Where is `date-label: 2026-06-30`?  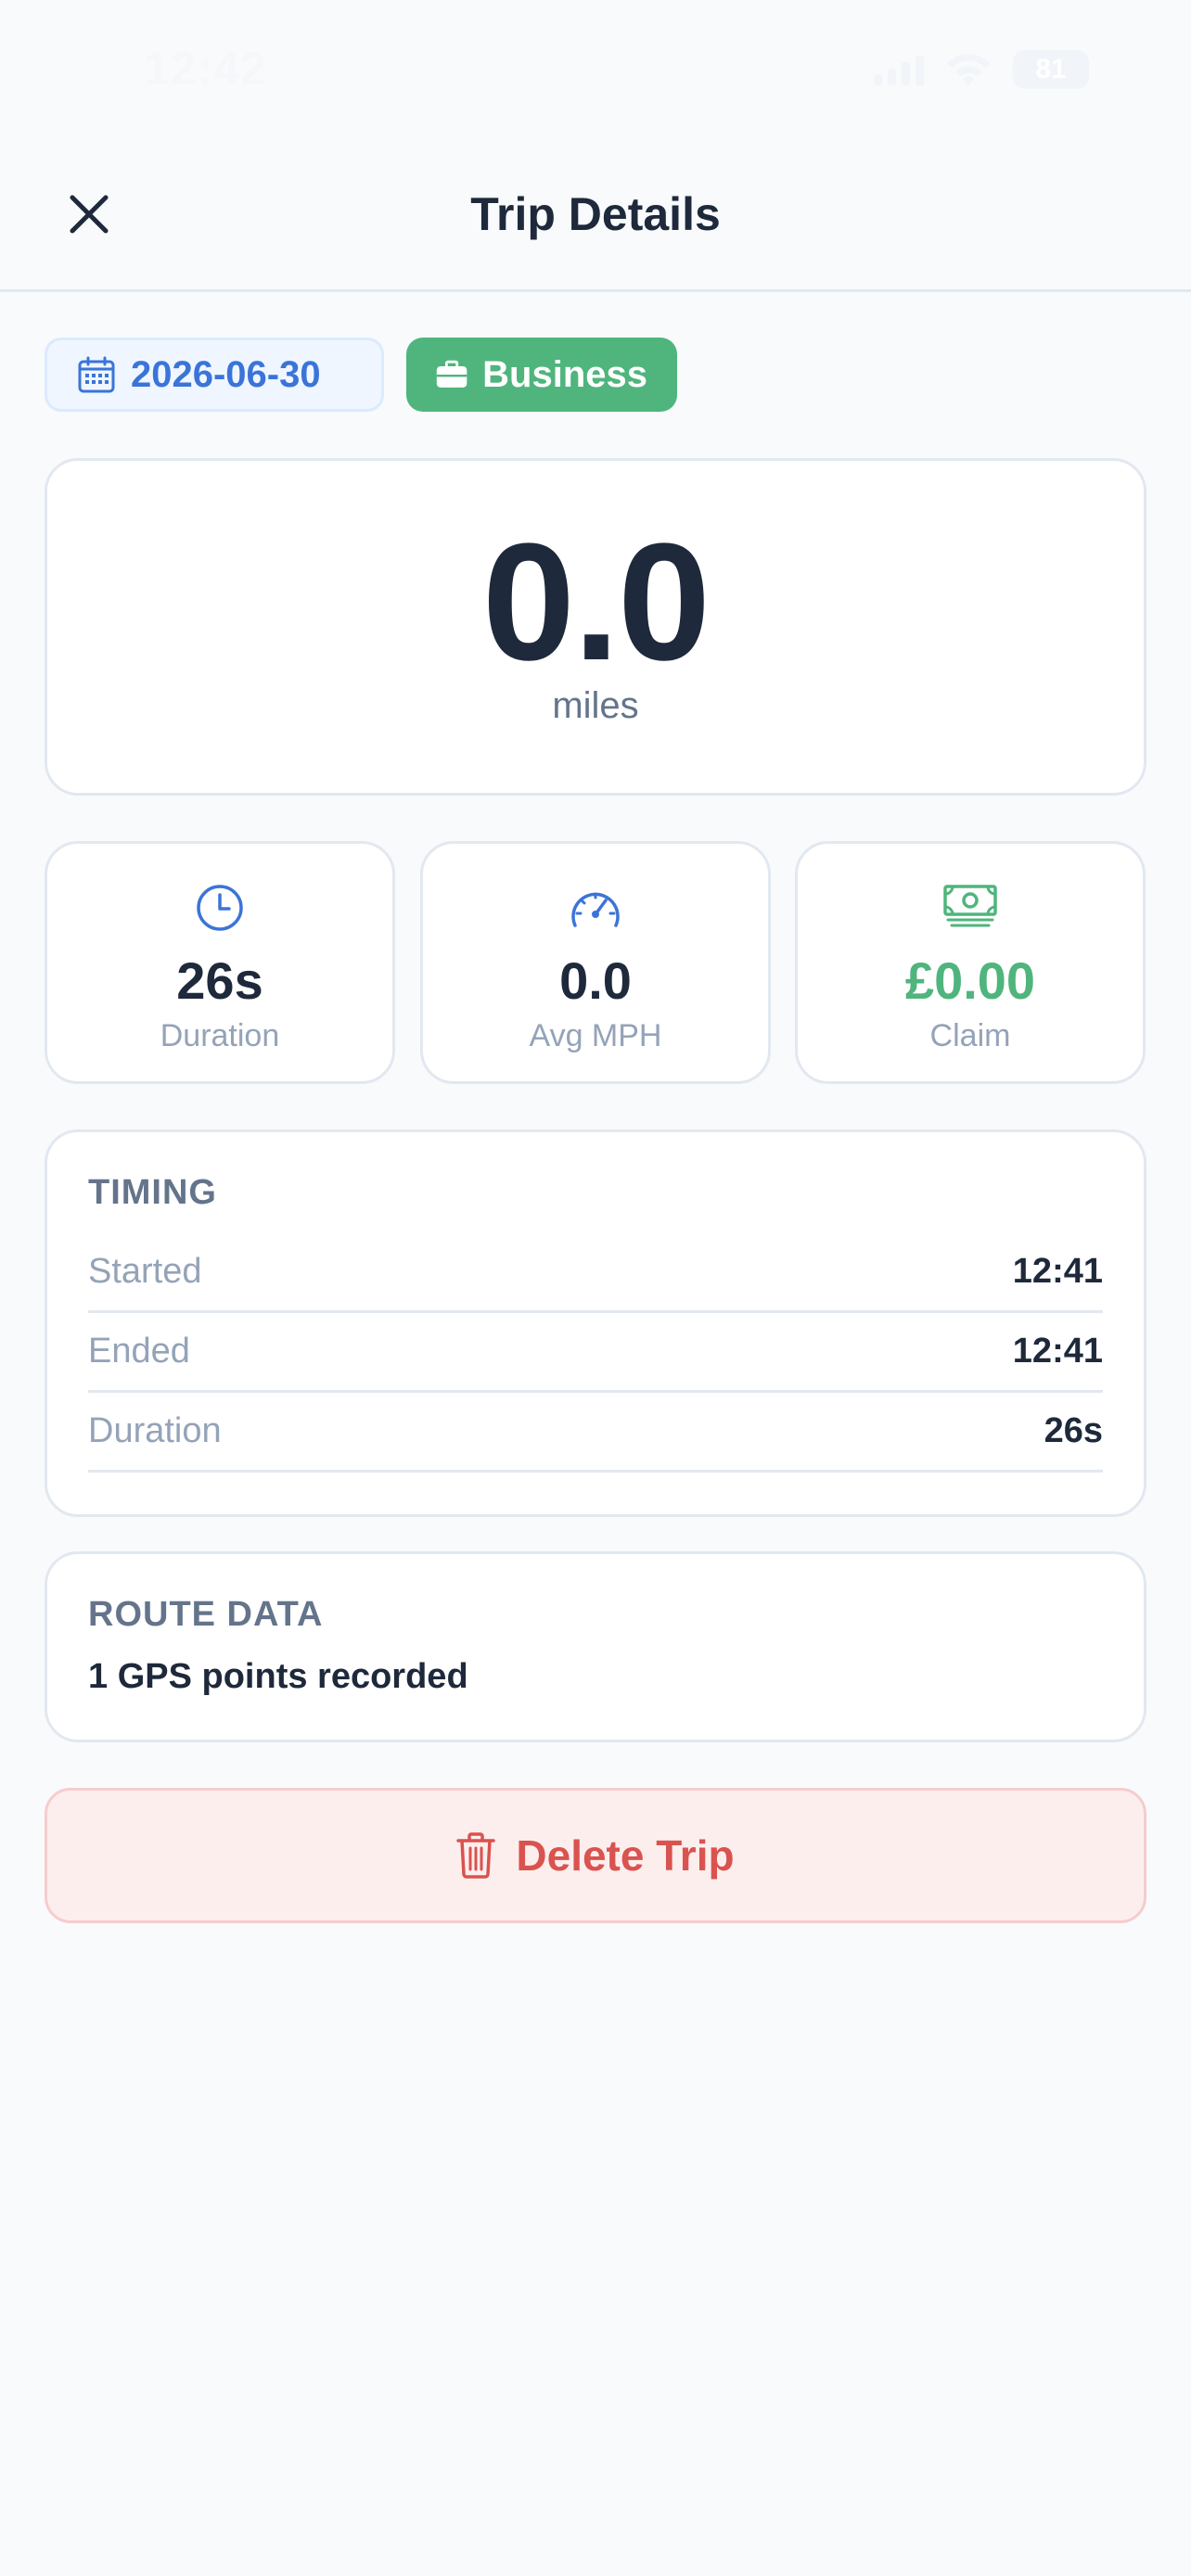 date-label: 2026-06-30 is located at coordinates (226, 374).